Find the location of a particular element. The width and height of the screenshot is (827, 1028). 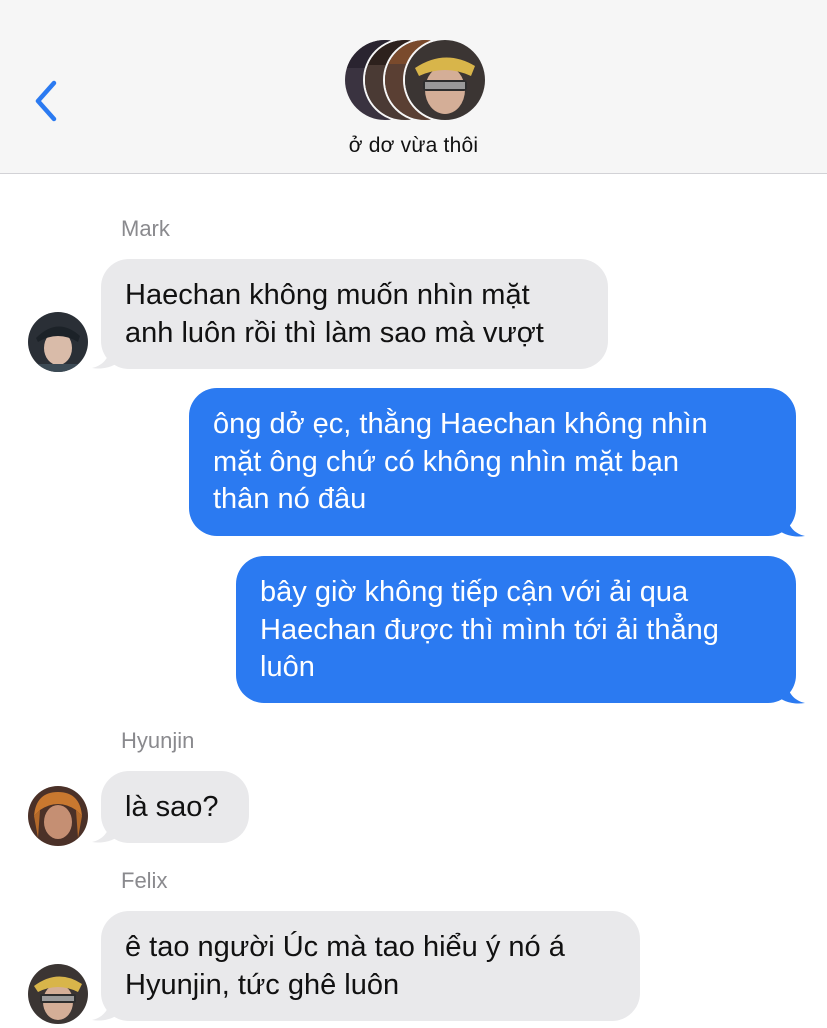

sender-name: Mark is located at coordinates (145, 228).